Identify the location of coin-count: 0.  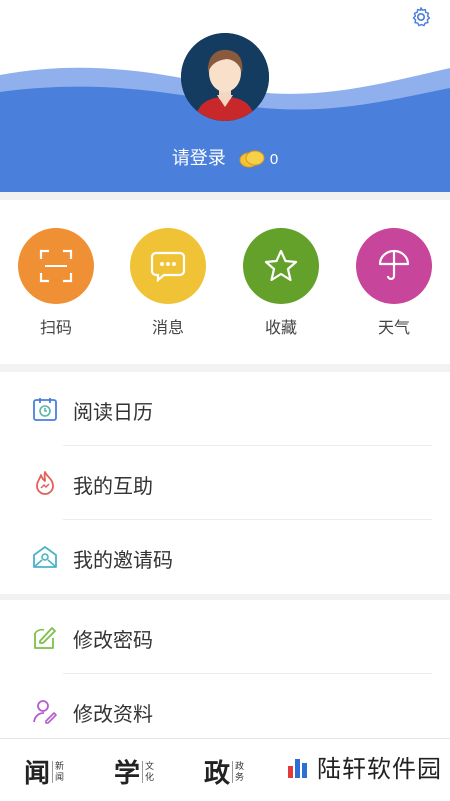
(274, 159).